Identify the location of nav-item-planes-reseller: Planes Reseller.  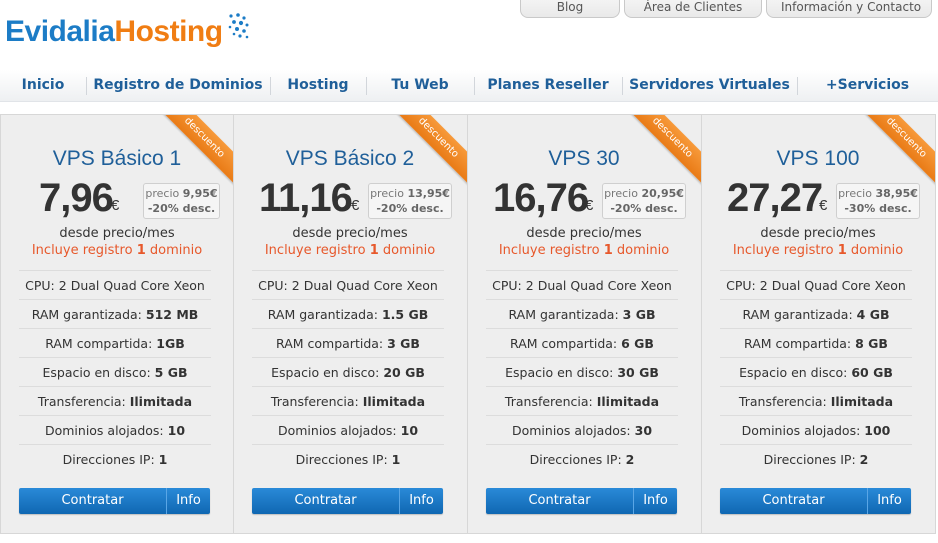
(548, 86).